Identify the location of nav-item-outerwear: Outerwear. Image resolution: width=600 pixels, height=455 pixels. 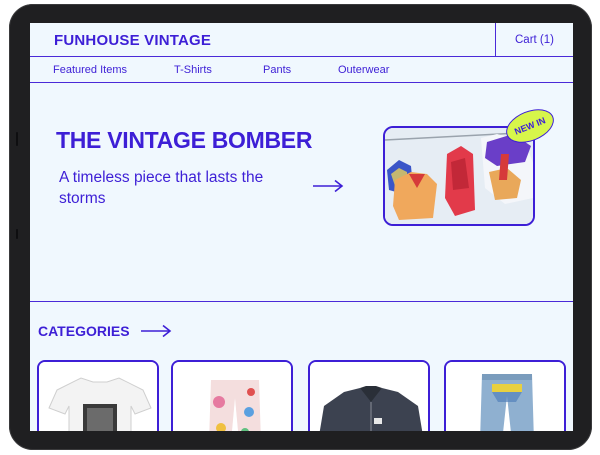
(363, 70).